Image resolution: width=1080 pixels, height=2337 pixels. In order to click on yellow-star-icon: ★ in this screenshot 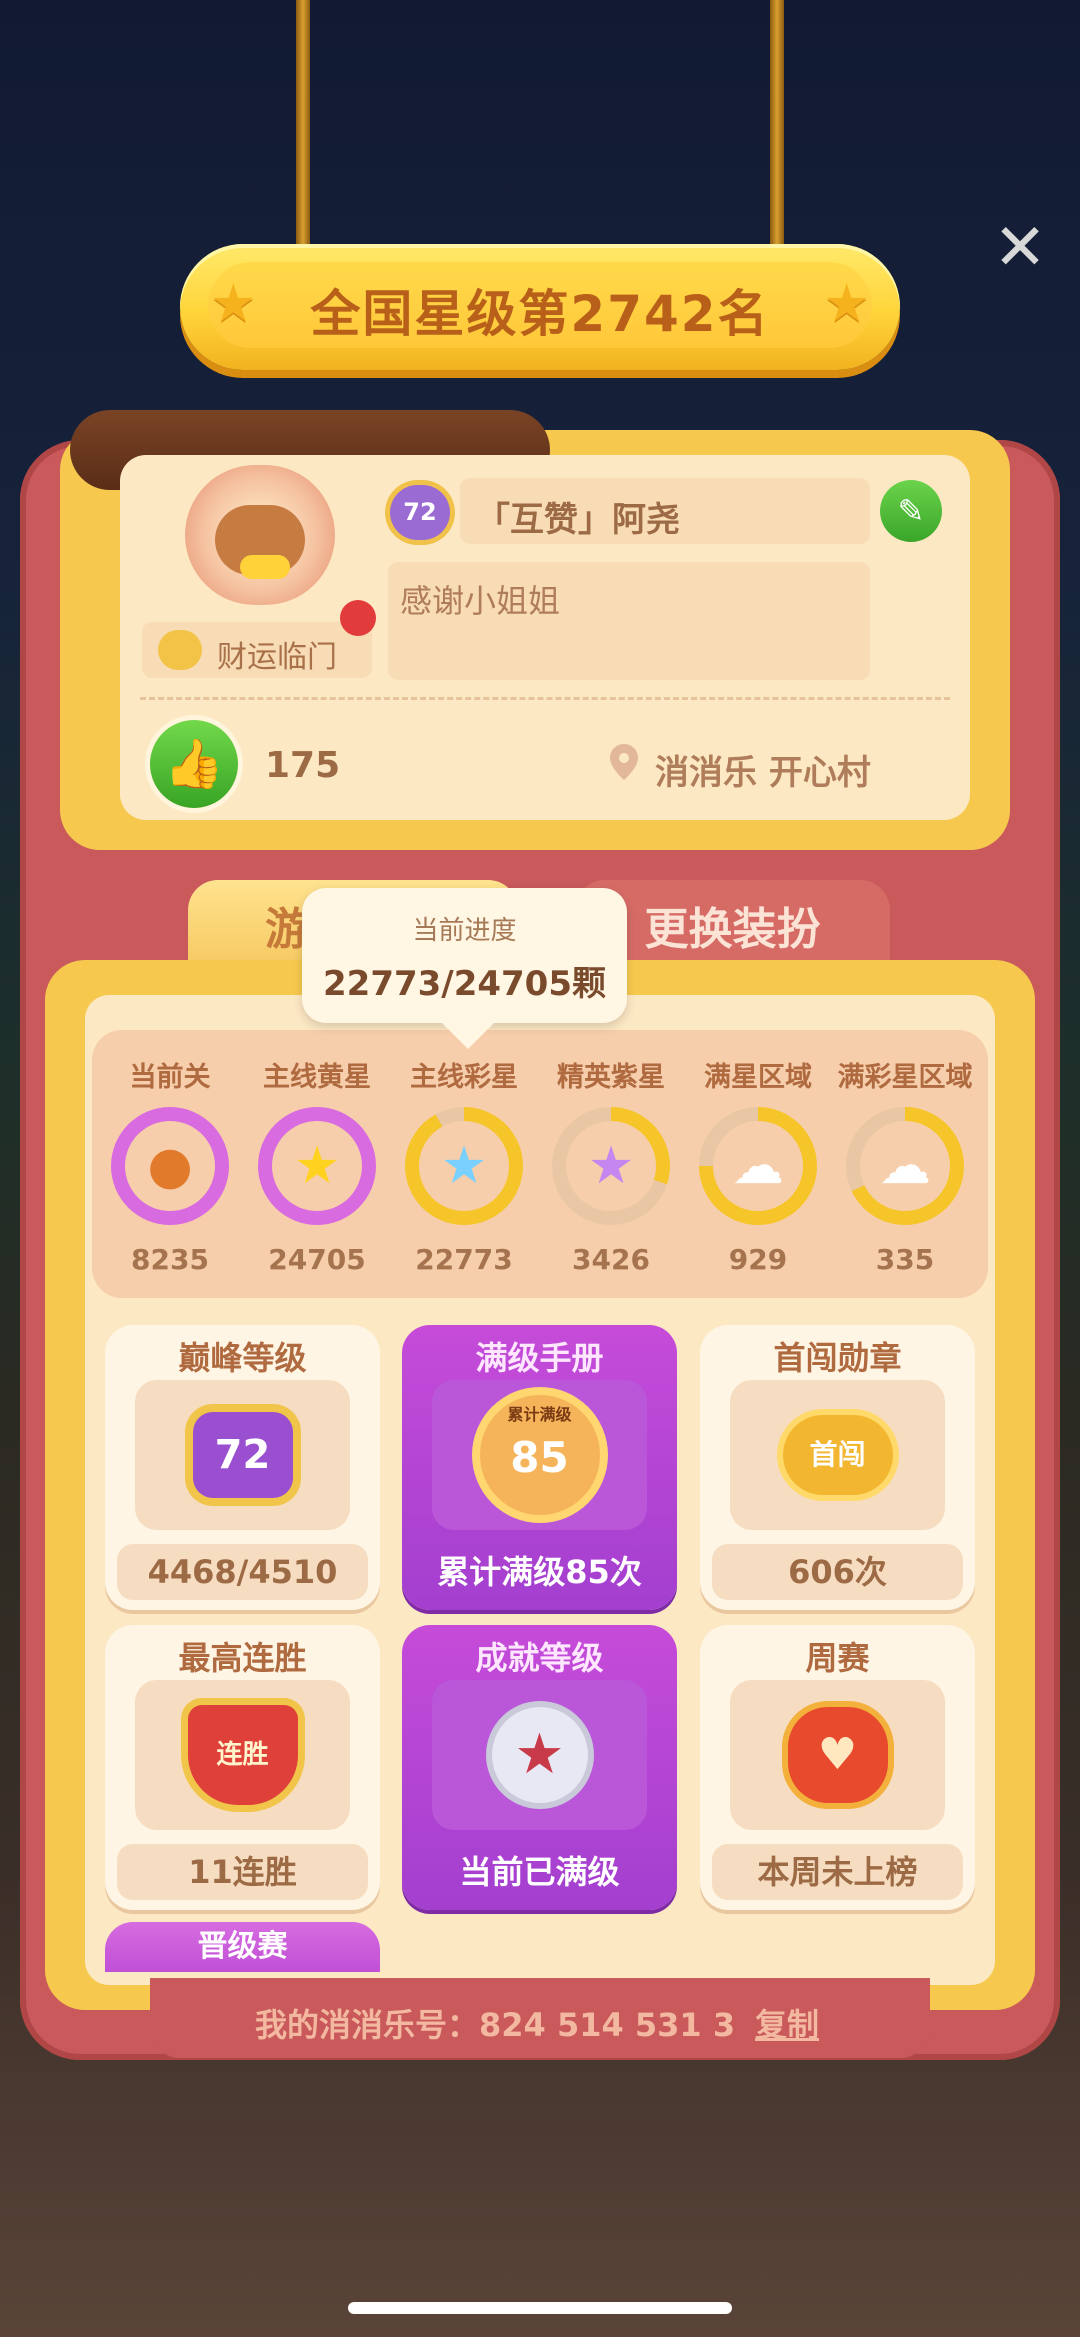, I will do `click(317, 1166)`.